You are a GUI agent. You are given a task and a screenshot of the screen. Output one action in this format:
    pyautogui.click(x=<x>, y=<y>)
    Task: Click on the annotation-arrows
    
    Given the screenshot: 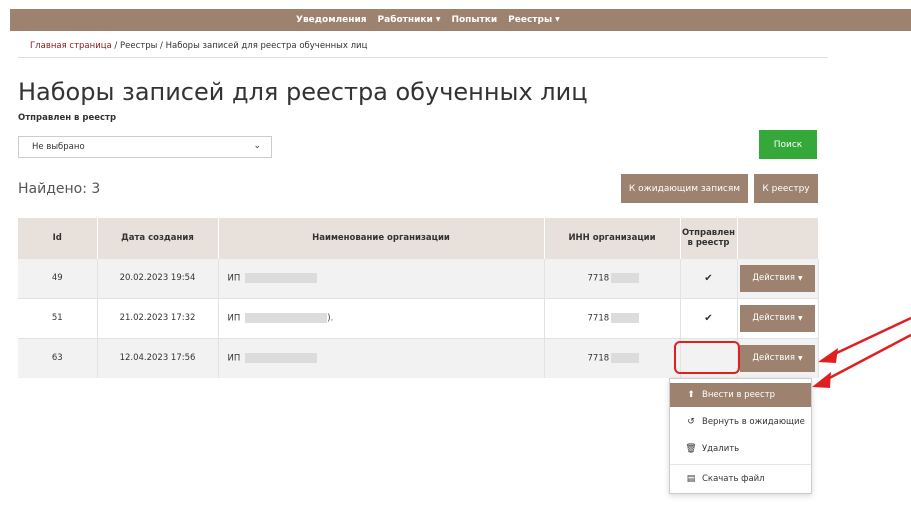 What is the action you would take?
    pyautogui.click(x=861, y=352)
    